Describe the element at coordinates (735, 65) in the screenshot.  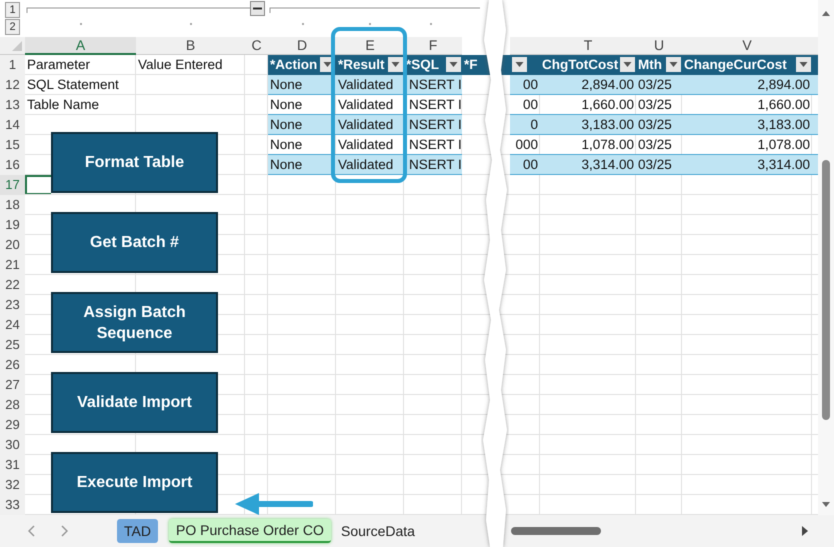
I see `table-column-header: ChangeCurCost` at that location.